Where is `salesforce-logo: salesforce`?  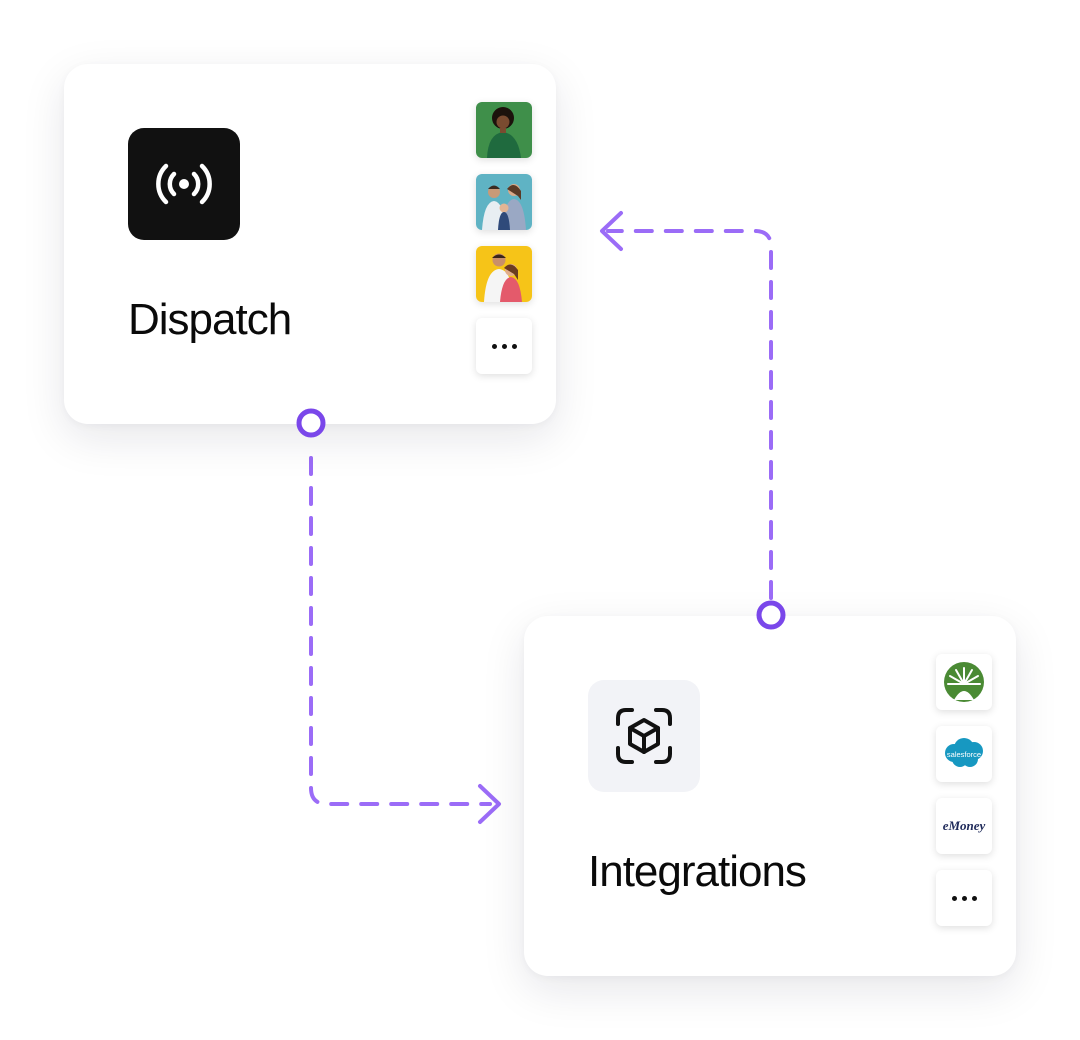 salesforce-logo: salesforce is located at coordinates (964, 754).